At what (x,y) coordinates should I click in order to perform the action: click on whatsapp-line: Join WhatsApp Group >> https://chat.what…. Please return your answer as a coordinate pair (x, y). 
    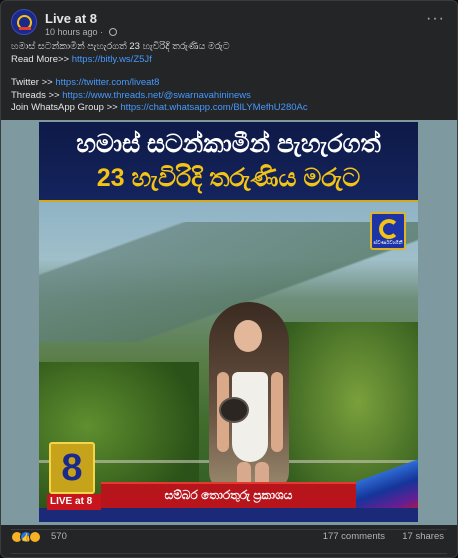
    Looking at the image, I should click on (229, 108).